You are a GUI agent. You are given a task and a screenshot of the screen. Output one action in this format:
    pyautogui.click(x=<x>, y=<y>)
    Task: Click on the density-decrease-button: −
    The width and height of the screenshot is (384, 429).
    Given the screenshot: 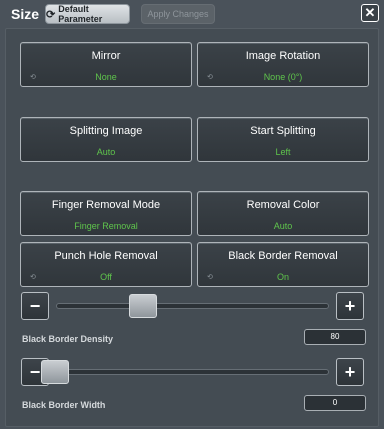 What is the action you would take?
    pyautogui.click(x=35, y=306)
    